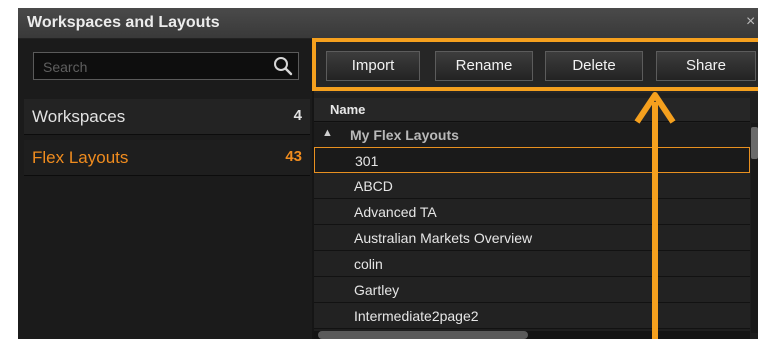  I want to click on list-item: Intermediate2page2, so click(532, 316).